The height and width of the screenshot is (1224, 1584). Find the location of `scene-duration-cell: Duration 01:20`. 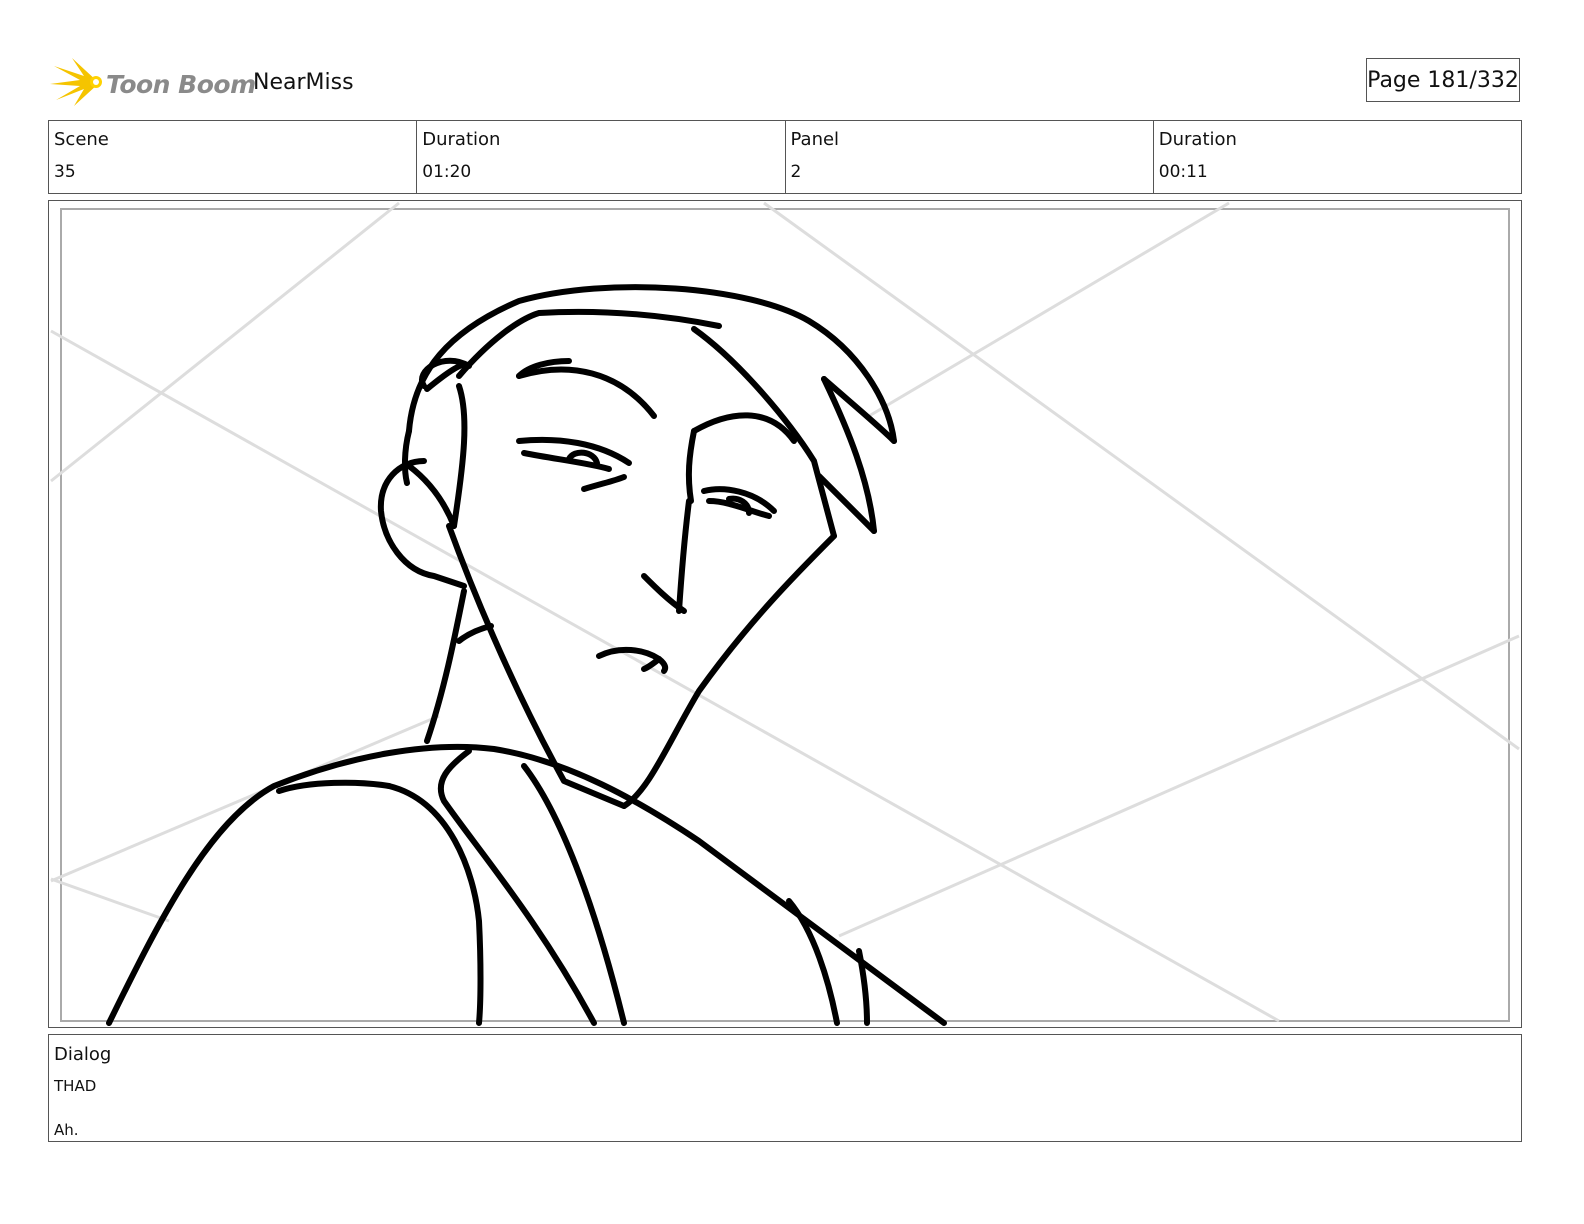

scene-duration-cell: Duration 01:20 is located at coordinates (601, 157).